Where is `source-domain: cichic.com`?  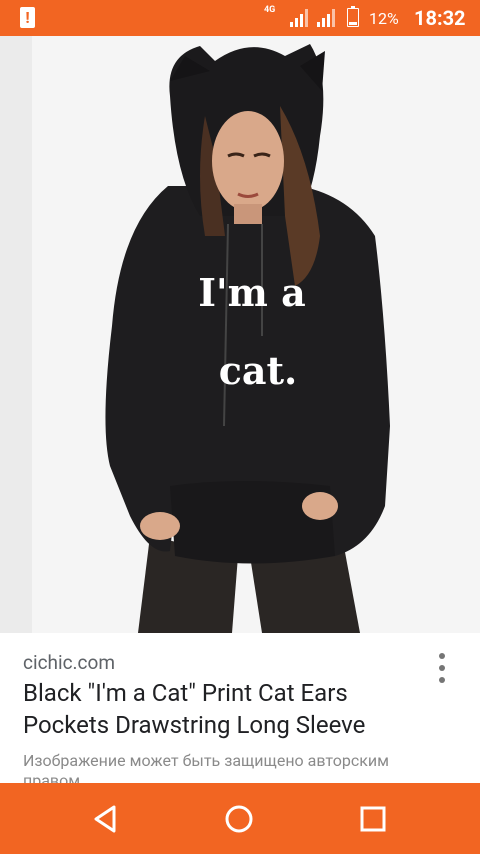
source-domain: cichic.com is located at coordinates (69, 662).